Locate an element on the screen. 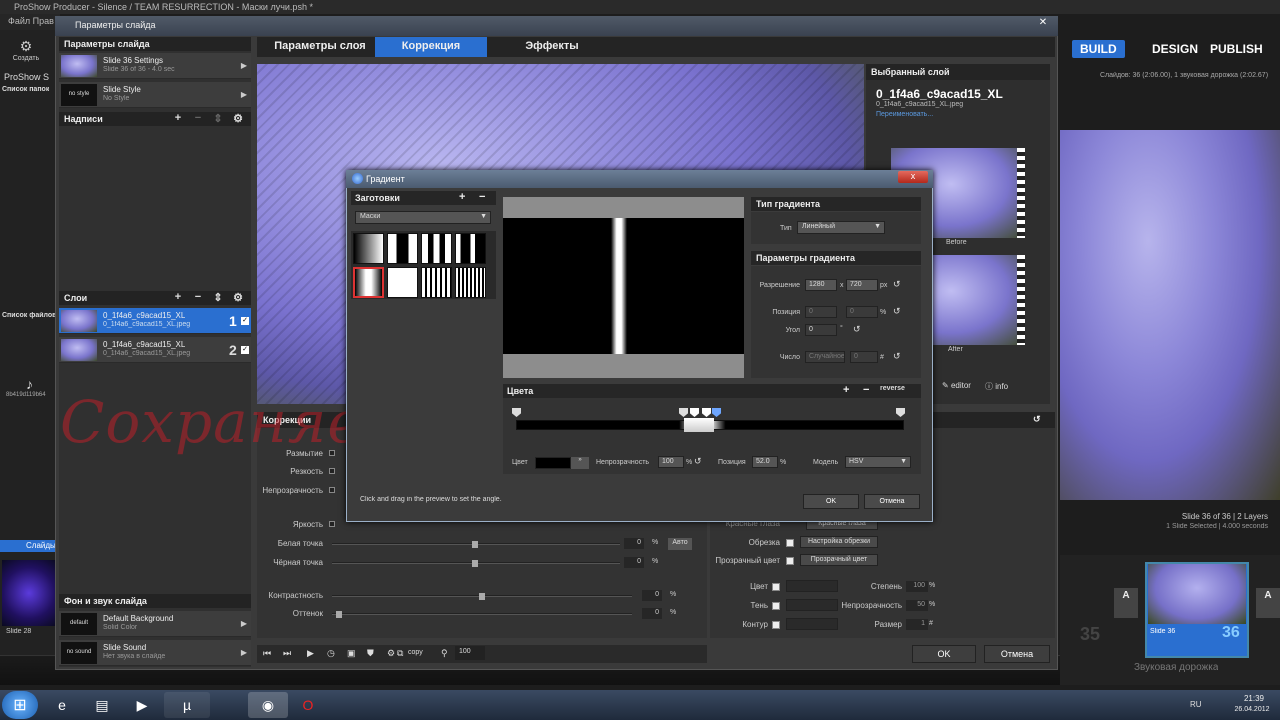 The width and height of the screenshot is (1280, 720). transparent-color-checkbox is located at coordinates (790, 561).